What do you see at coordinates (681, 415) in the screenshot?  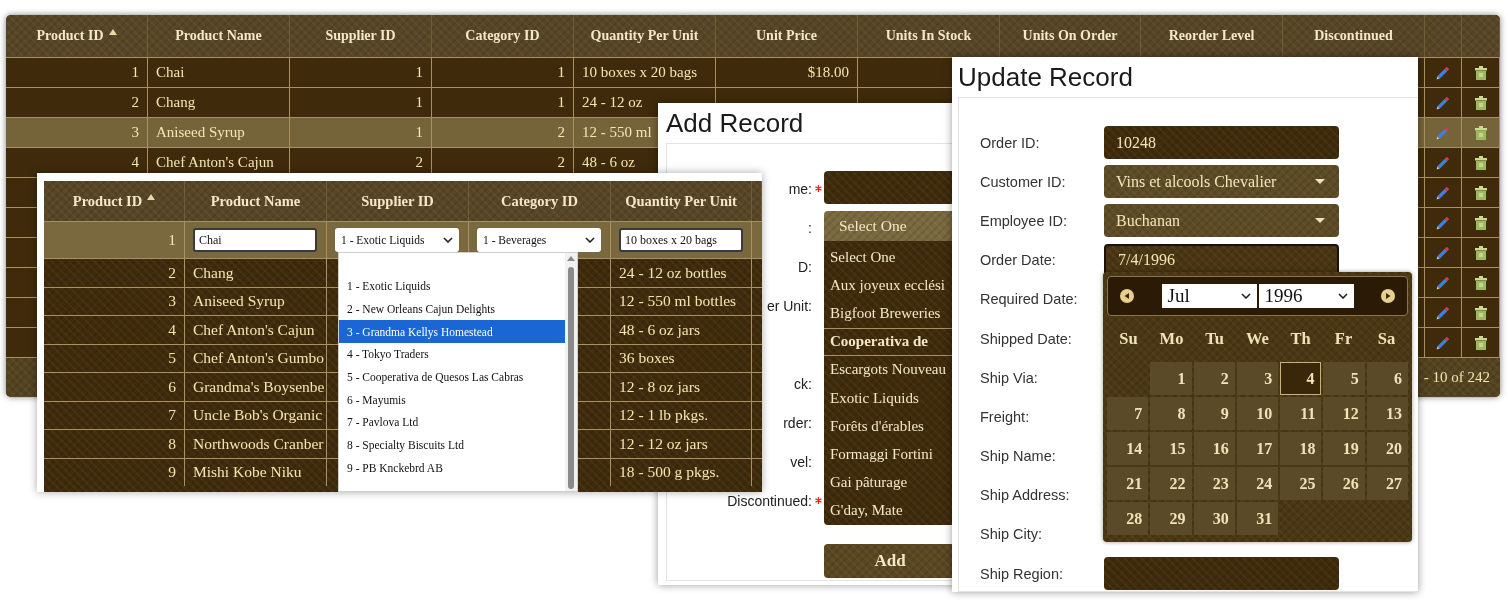 I see `table-cell: 12 - 1 lb pkgs.` at bounding box center [681, 415].